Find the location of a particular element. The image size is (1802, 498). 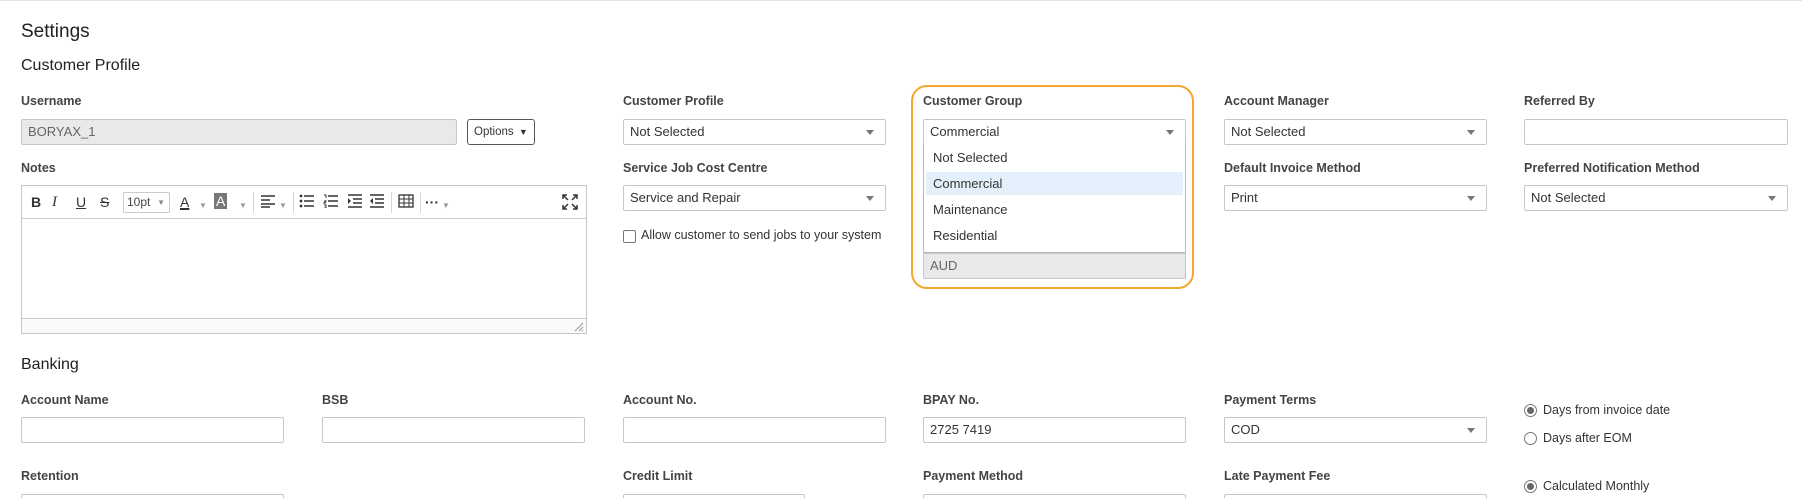

bsb-input is located at coordinates (453, 430).